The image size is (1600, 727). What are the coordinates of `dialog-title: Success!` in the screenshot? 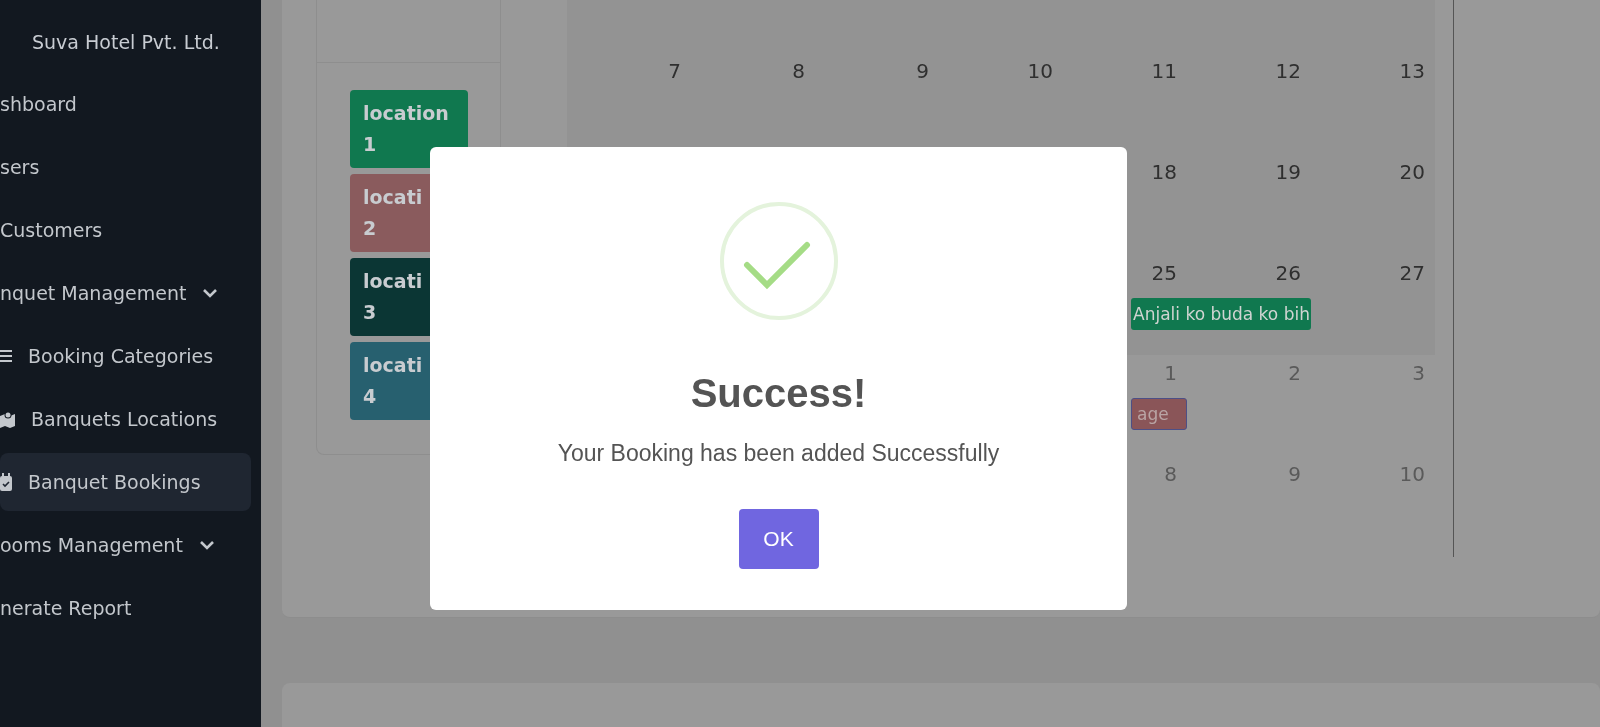 It's located at (778, 393).